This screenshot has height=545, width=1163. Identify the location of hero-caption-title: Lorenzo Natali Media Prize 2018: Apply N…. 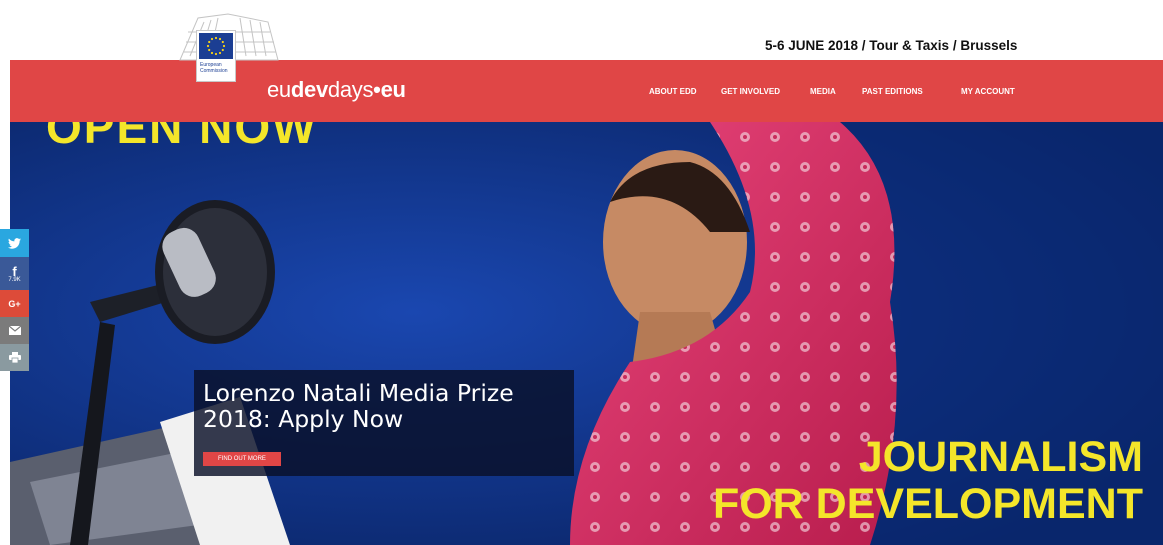
(389, 406).